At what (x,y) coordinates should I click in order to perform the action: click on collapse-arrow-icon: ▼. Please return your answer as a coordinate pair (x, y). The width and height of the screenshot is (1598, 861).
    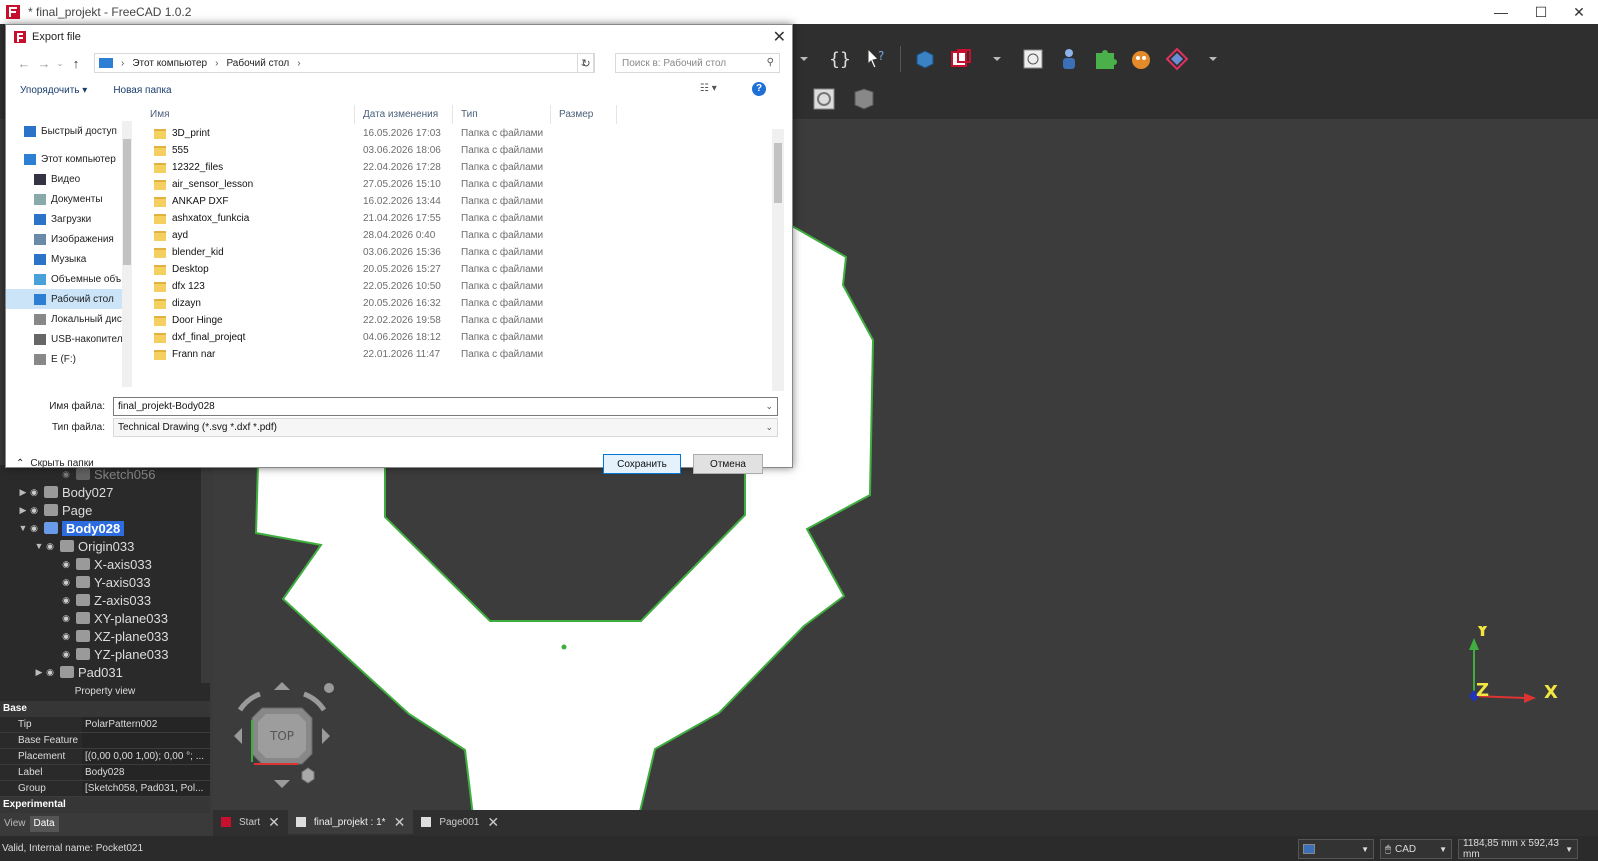
    Looking at the image, I should click on (39, 546).